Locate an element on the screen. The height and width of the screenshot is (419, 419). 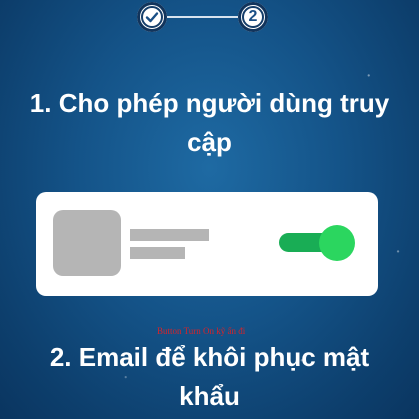
step-2-number: 2 is located at coordinates (253, 17).